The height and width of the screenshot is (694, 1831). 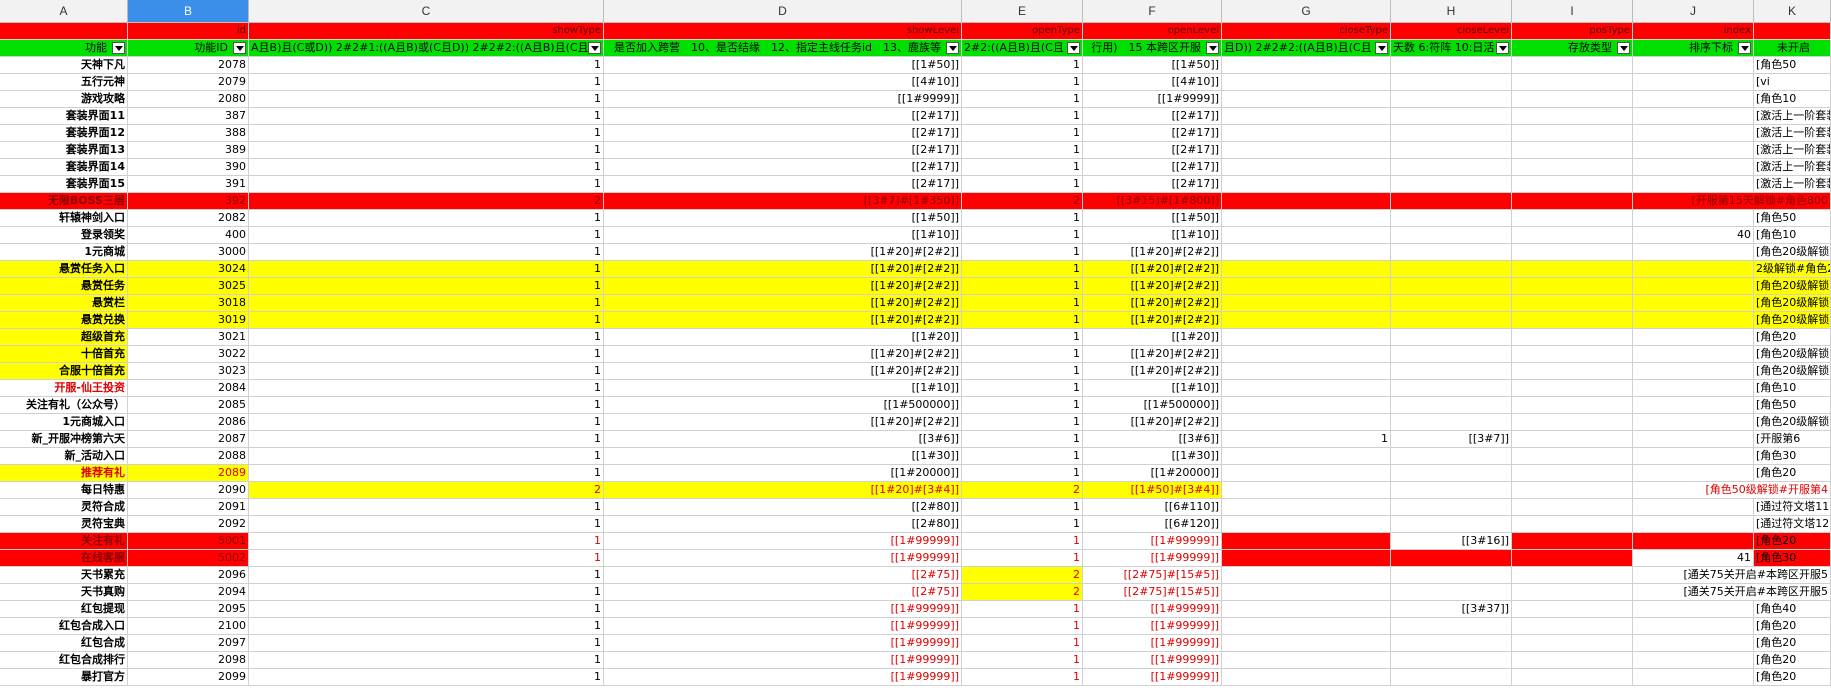 What do you see at coordinates (1152, 11) in the screenshot?
I see `column-header-f: F` at bounding box center [1152, 11].